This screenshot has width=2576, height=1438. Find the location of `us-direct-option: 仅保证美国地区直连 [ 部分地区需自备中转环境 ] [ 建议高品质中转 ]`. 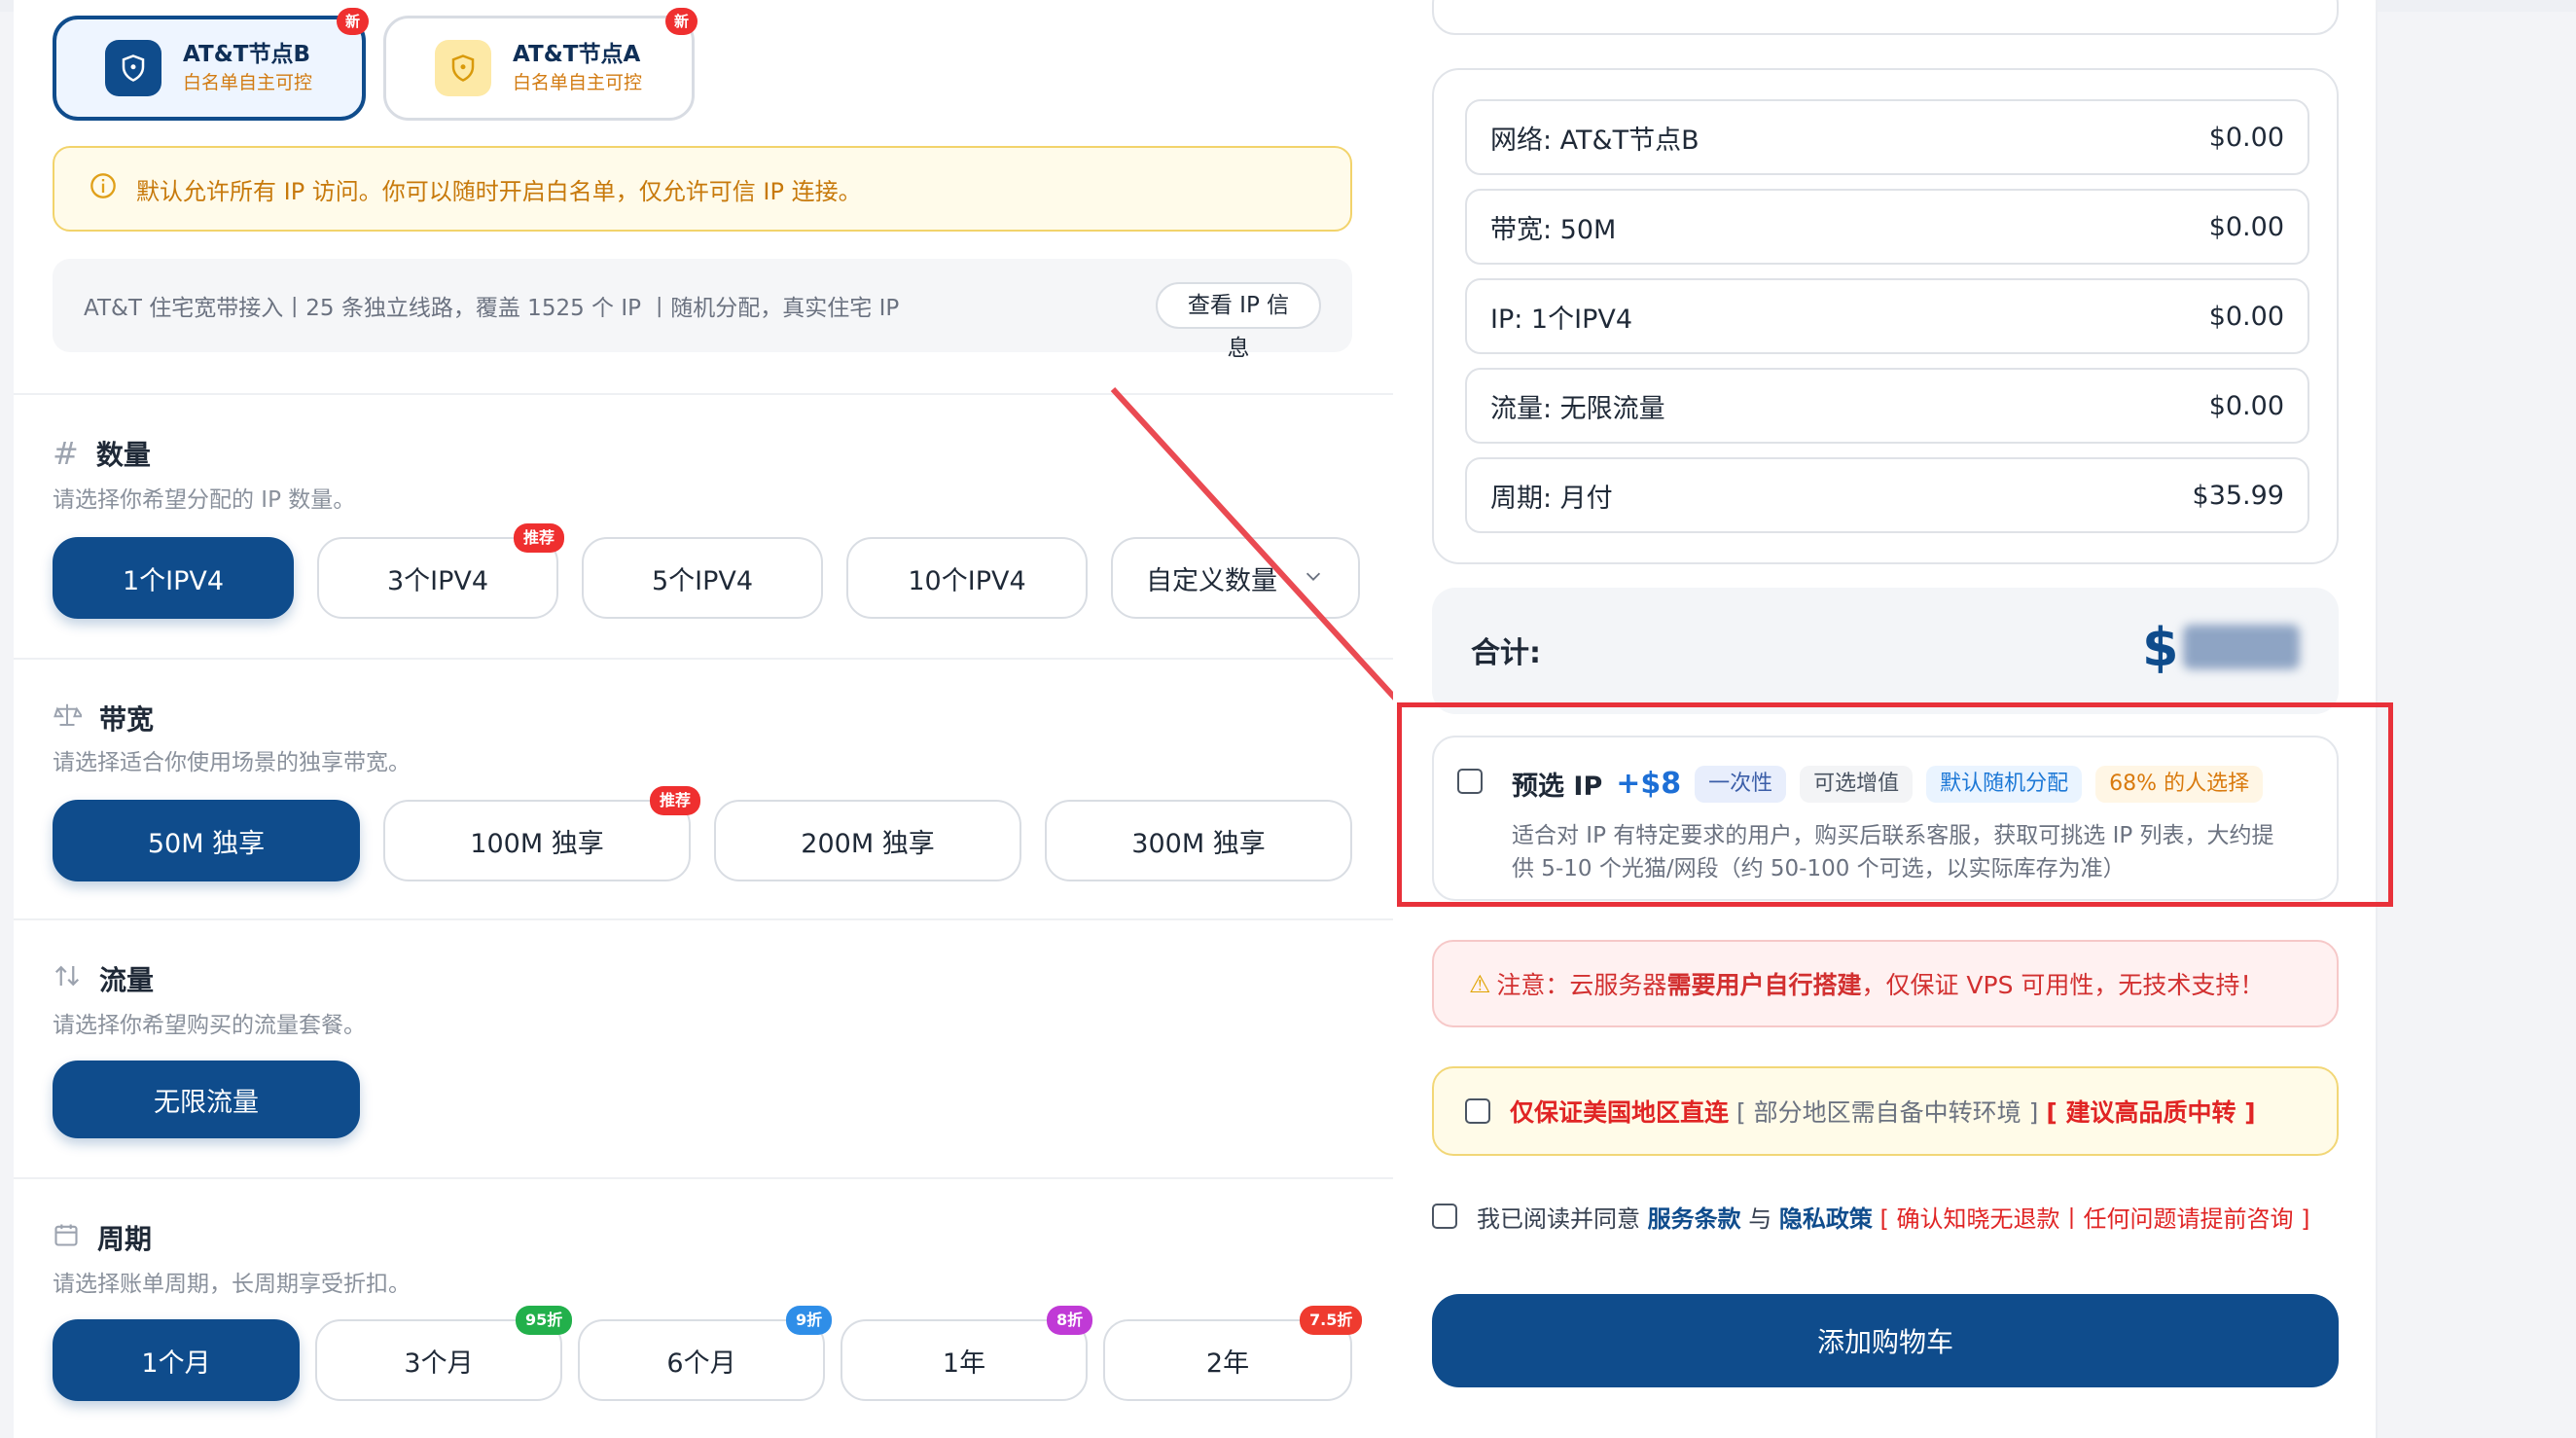

us-direct-option: 仅保证美国地区直连 [ 部分地区需自备中转环境 ] [ 建议高品质中转 ] is located at coordinates (1885, 1111).